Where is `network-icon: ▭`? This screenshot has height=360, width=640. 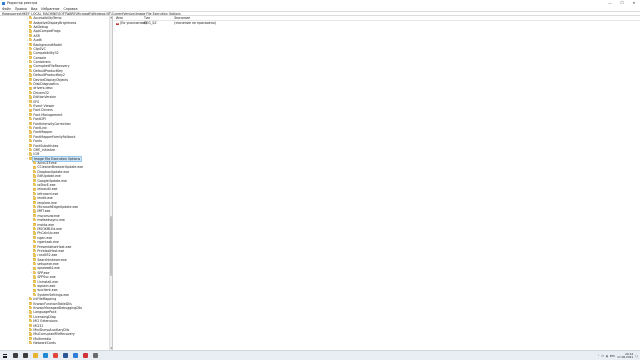 network-icon: ▭ is located at coordinates (602, 356).